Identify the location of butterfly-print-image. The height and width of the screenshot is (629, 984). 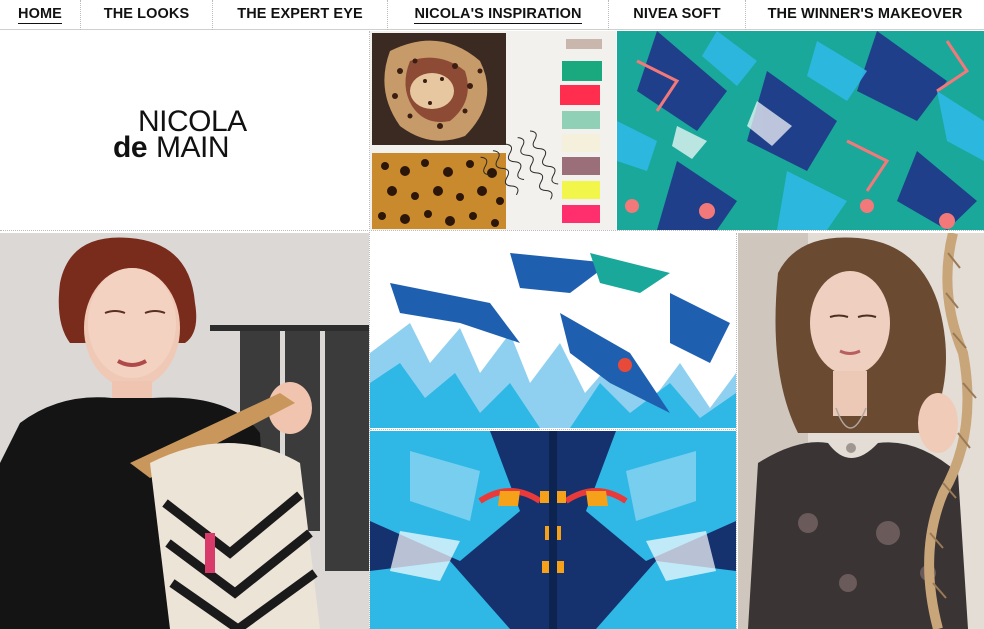
(553, 530).